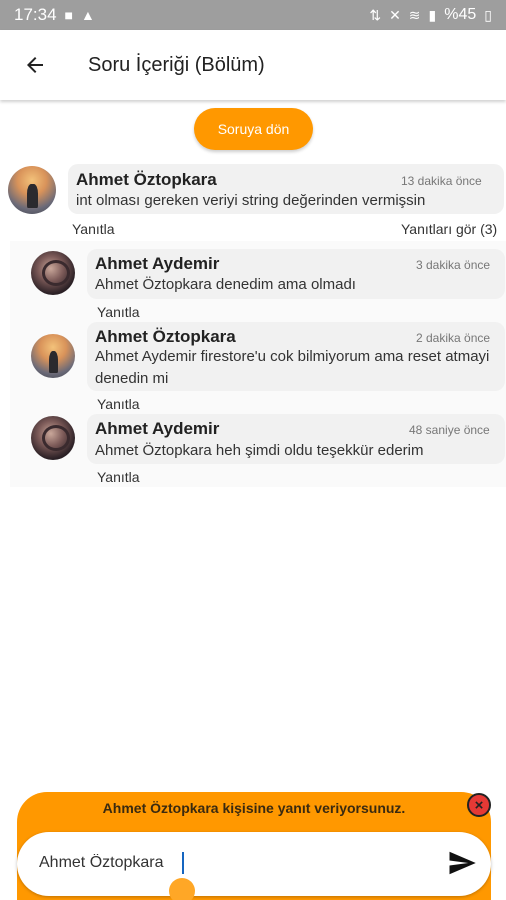  What do you see at coordinates (460, 14) in the screenshot?
I see `battery-percent: %45` at bounding box center [460, 14].